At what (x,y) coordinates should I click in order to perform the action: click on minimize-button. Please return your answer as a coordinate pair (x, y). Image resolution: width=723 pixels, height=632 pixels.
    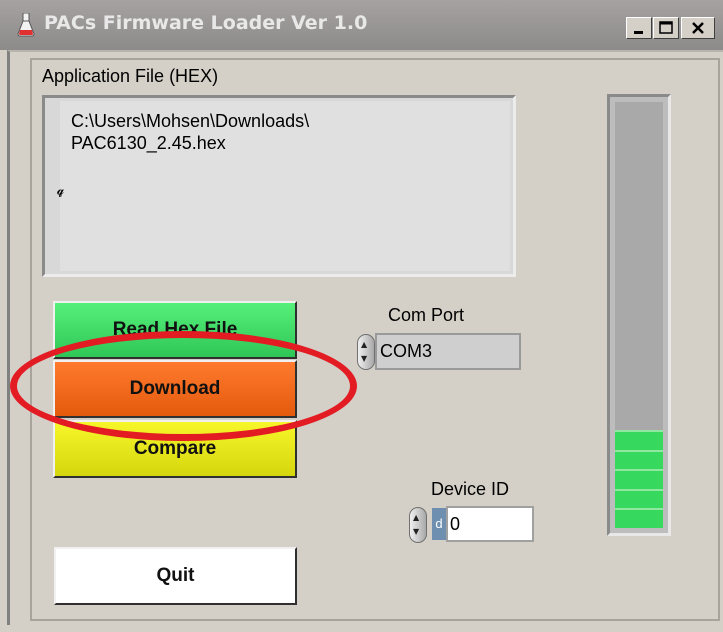
    Looking at the image, I should click on (639, 28).